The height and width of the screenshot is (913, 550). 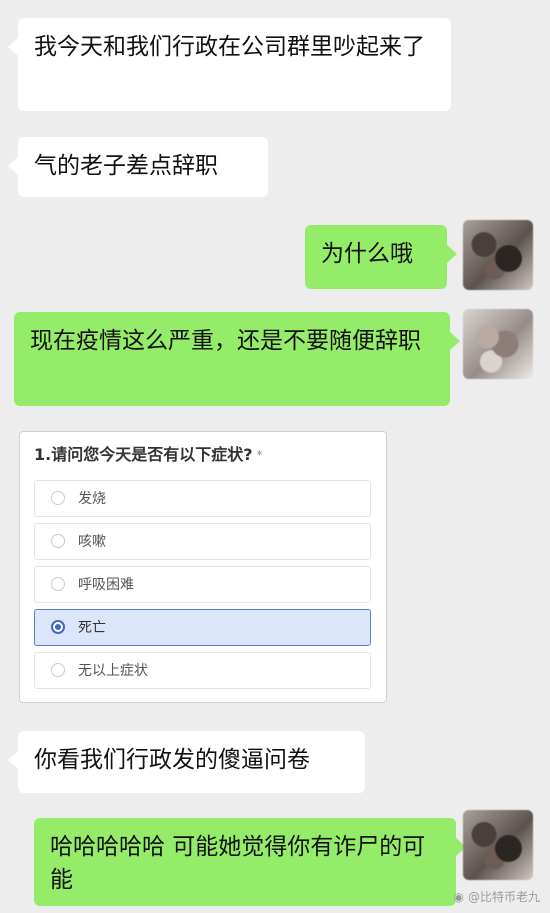 What do you see at coordinates (225, 341) in the screenshot?
I see `message-text: 现在疫情这么严重，还是不要随便辞职` at bounding box center [225, 341].